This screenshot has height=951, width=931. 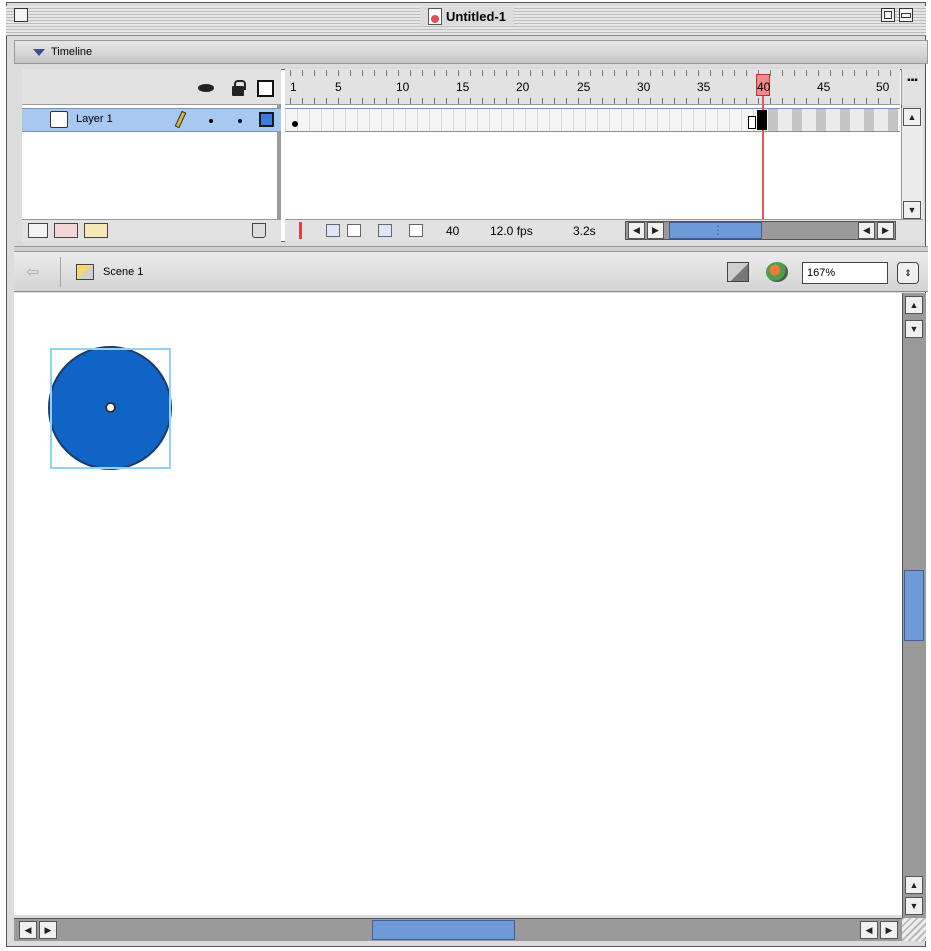 I want to click on registration-point-icon, so click(x=110, y=407).